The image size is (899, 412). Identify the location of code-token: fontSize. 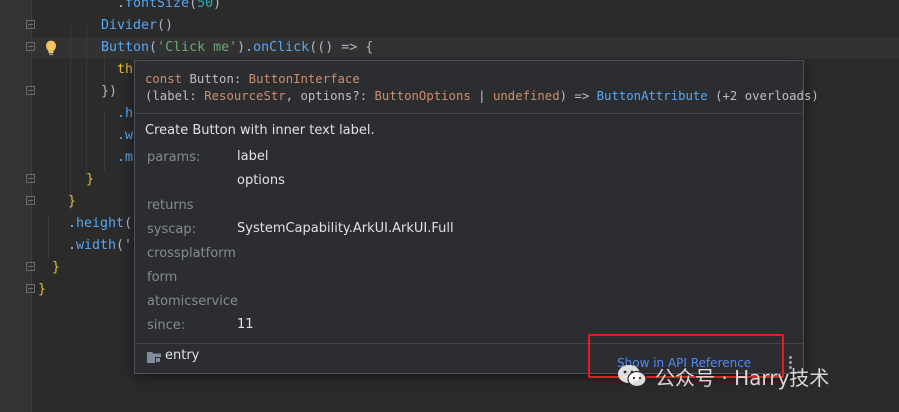
(157, 5).